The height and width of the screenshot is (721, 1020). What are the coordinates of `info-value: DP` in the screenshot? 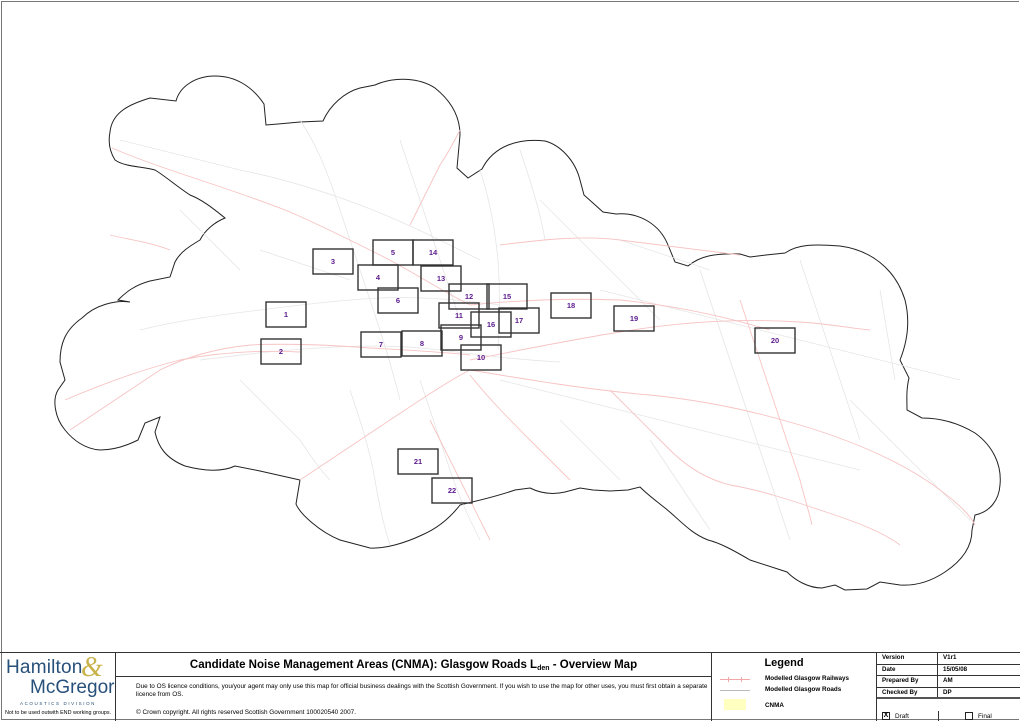 It's located at (947, 692).